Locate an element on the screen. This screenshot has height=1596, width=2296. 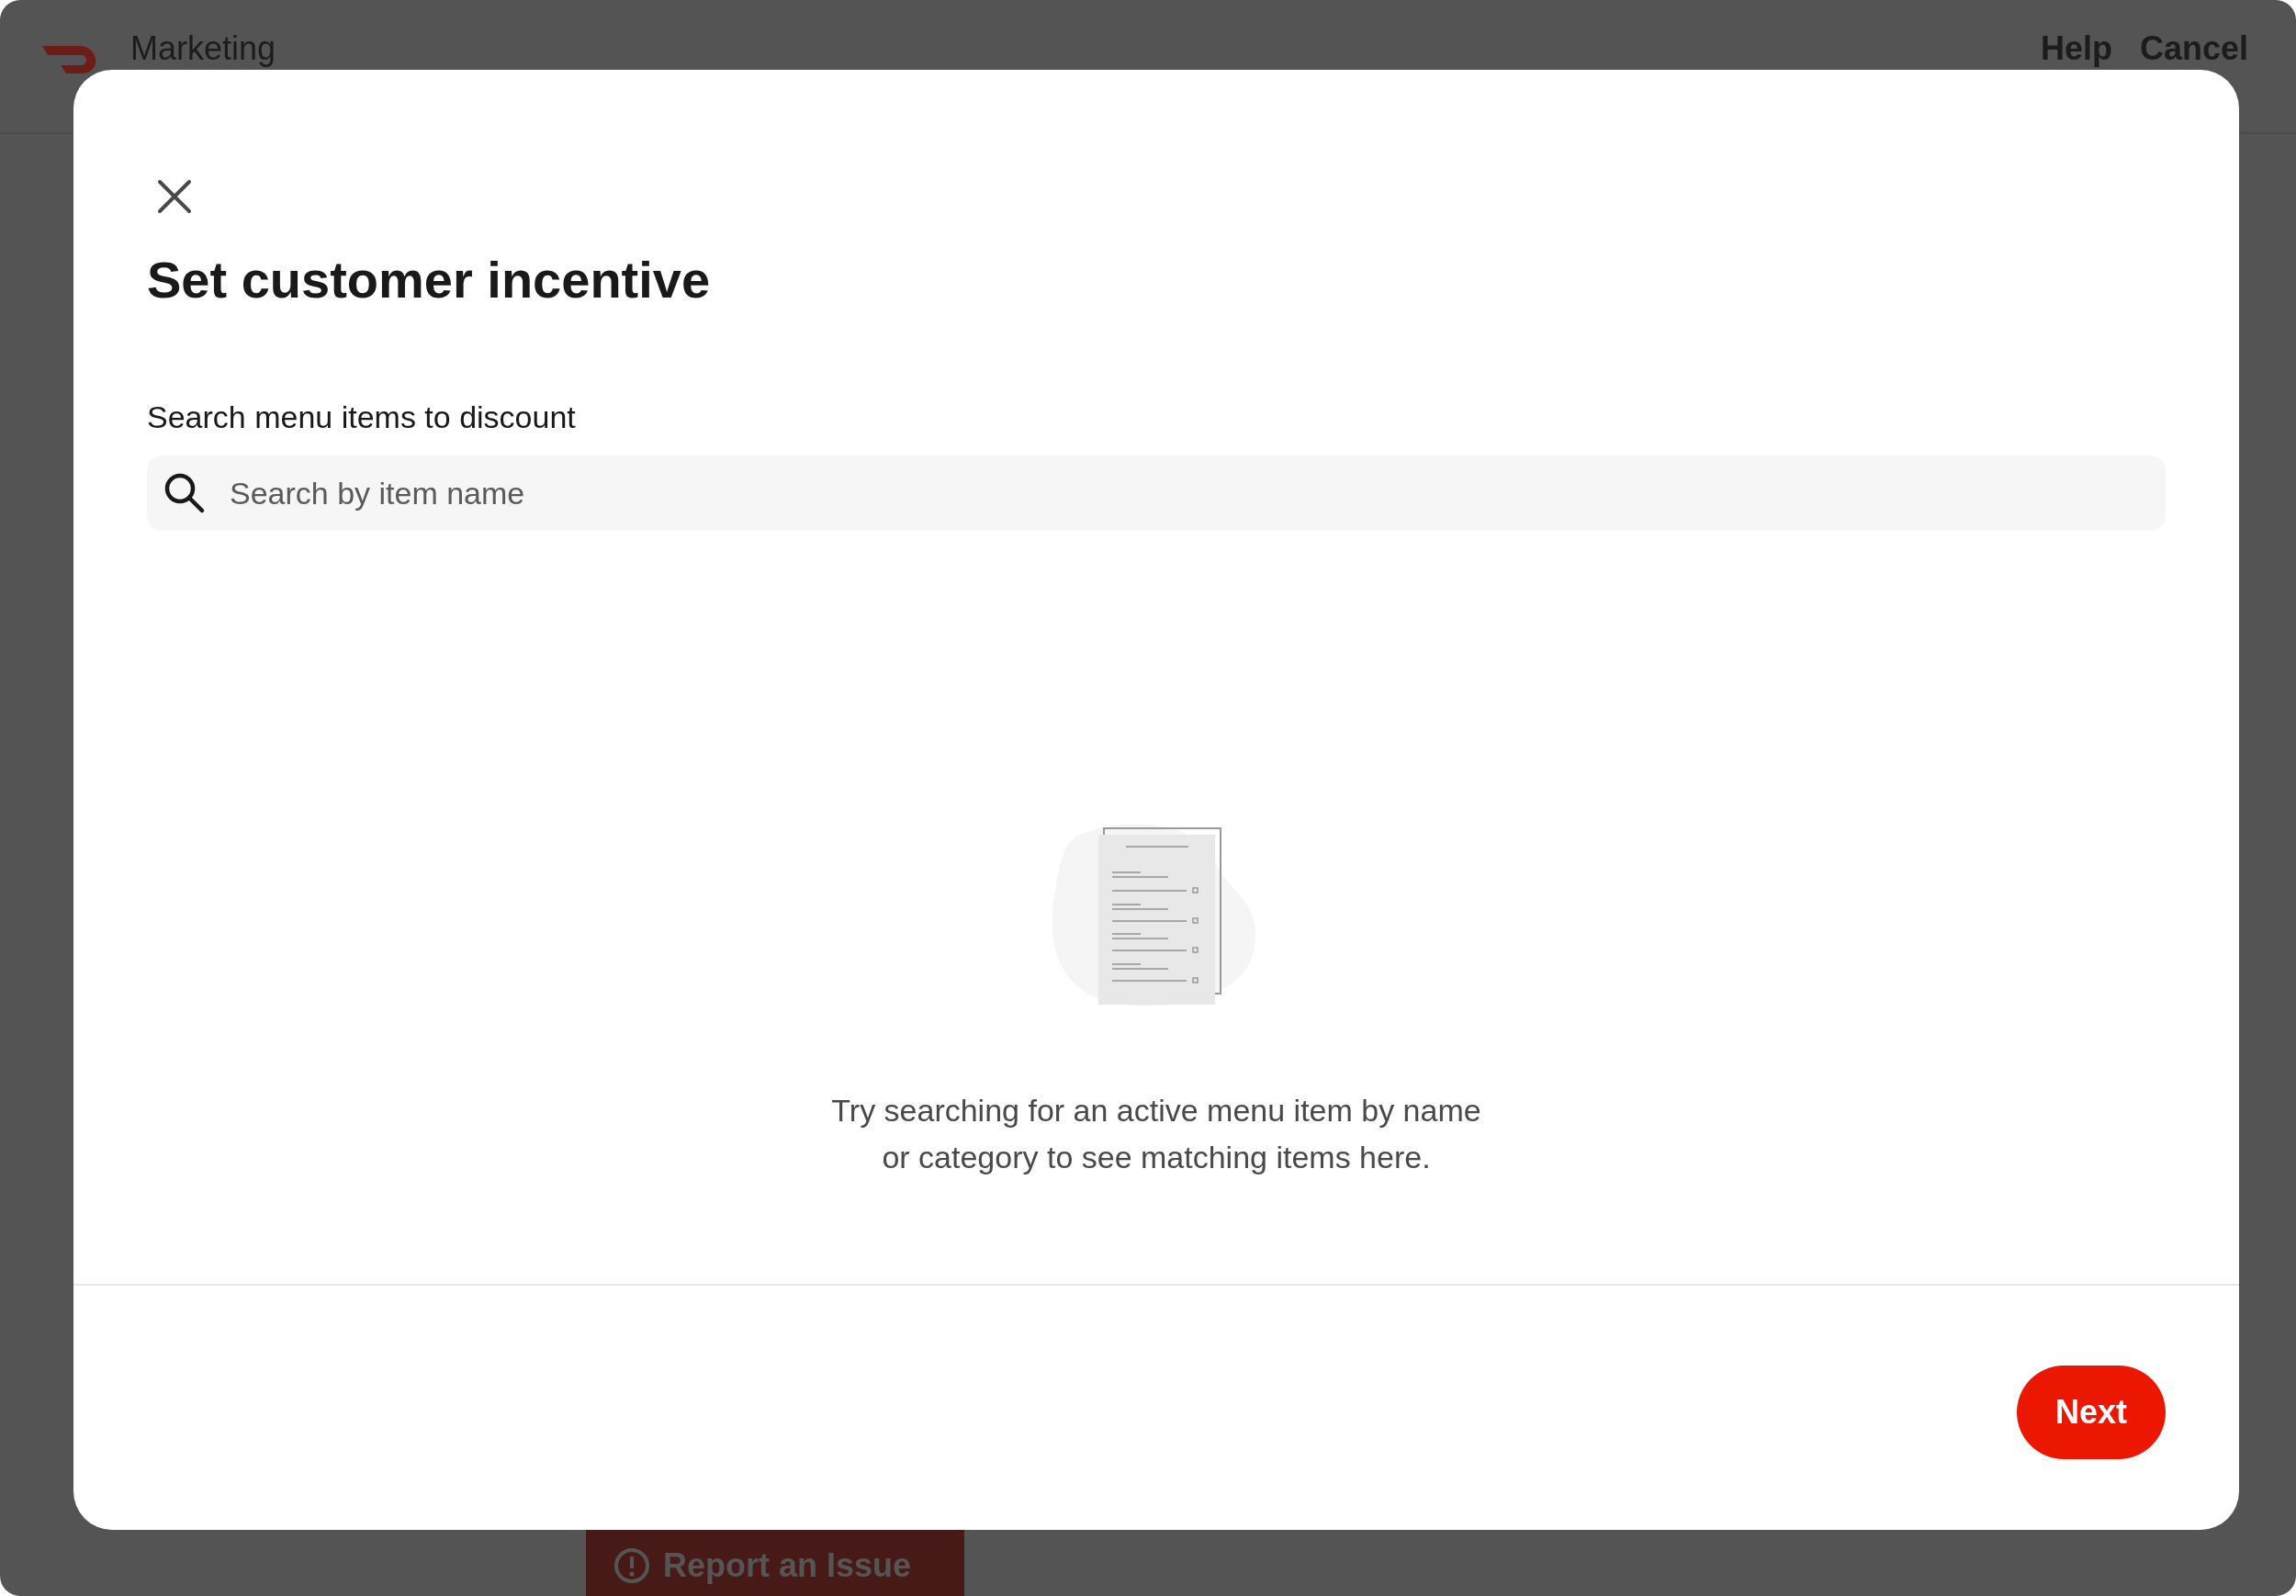
header-link: Cancel is located at coordinates (2193, 48).